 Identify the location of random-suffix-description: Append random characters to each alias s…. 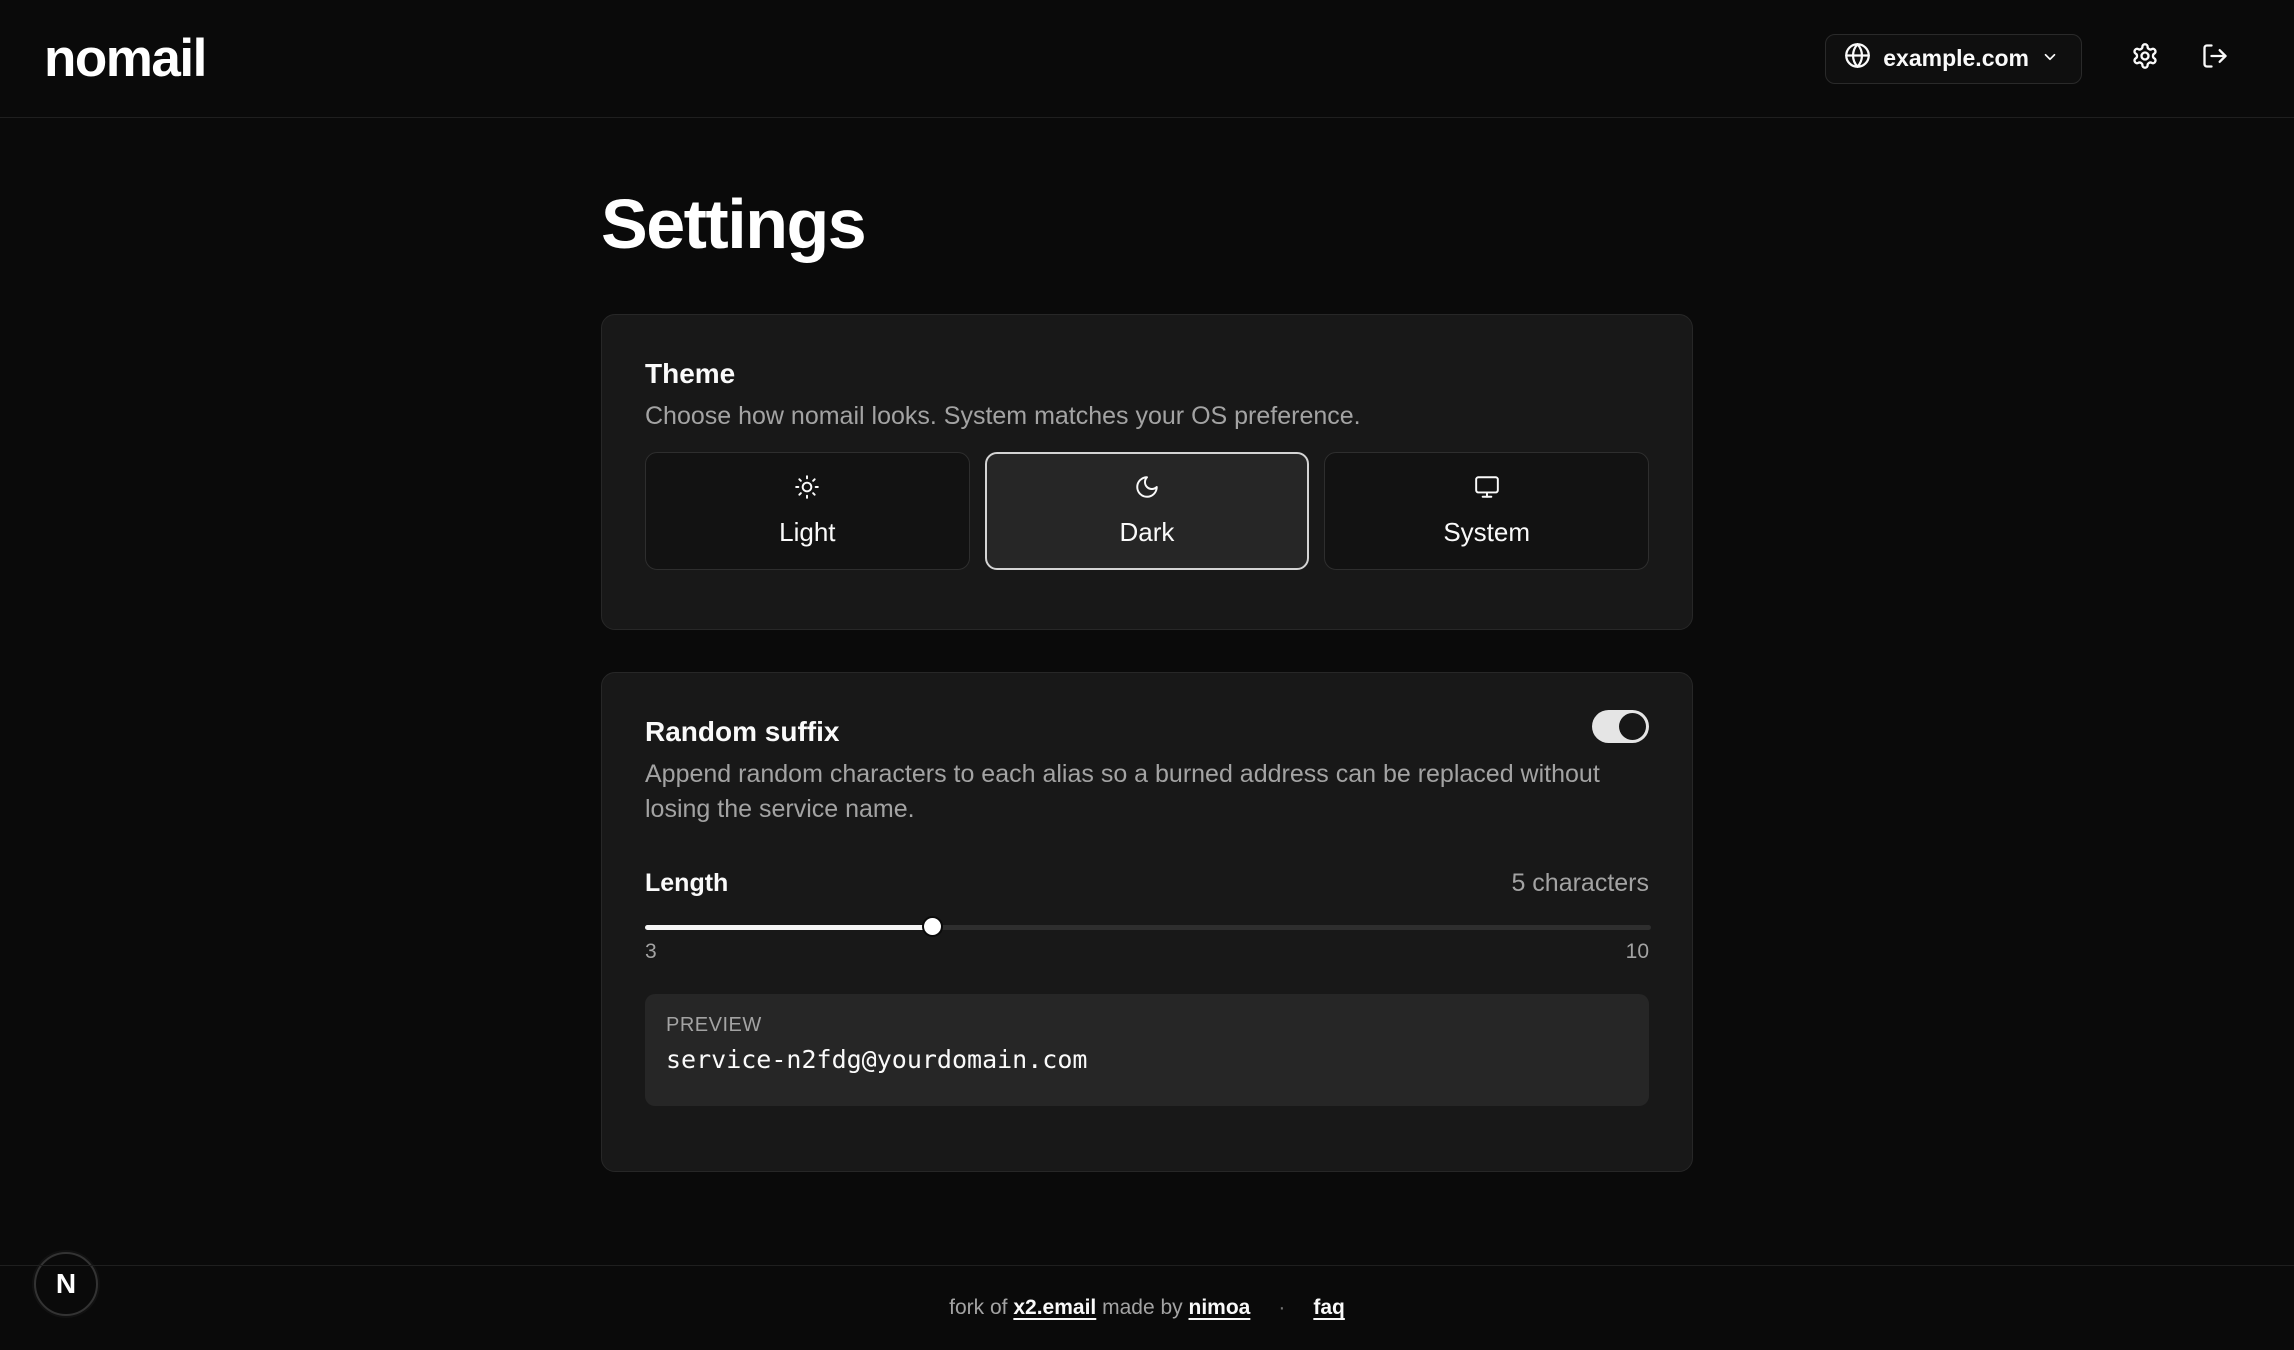
(1122, 791).